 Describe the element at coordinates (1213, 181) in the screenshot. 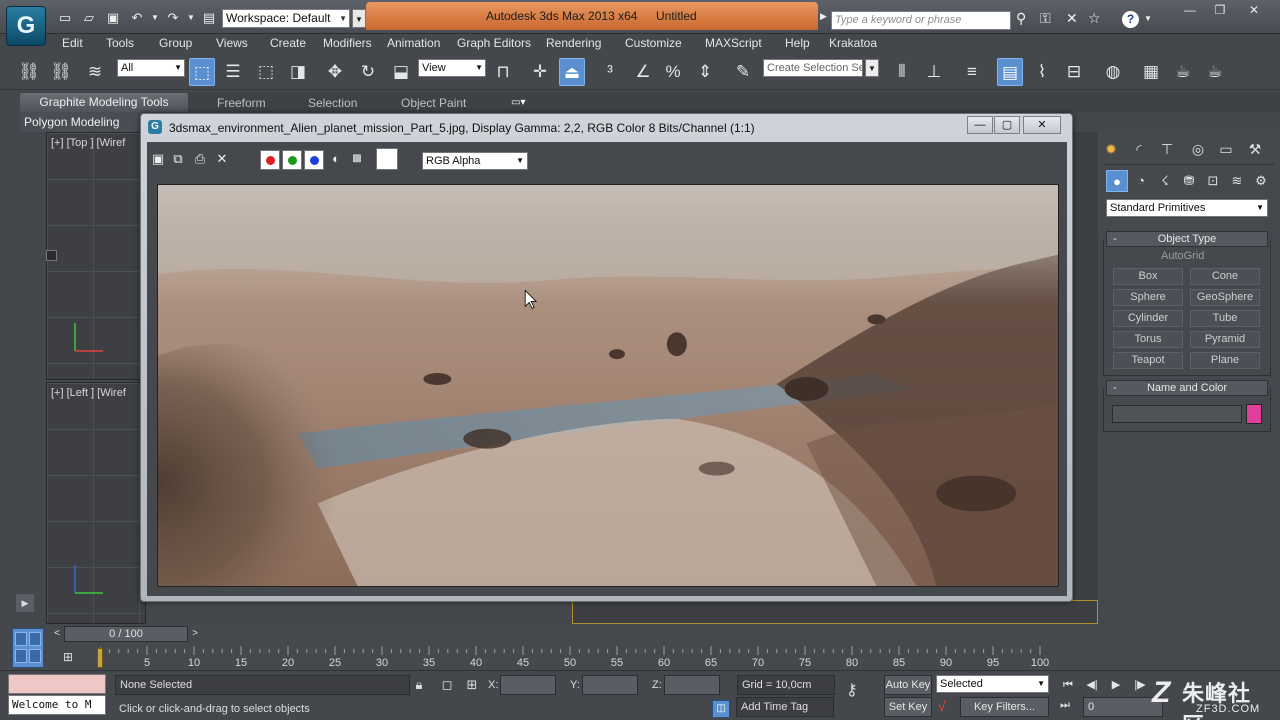

I see `helpers-category-icon: ⊡` at that location.